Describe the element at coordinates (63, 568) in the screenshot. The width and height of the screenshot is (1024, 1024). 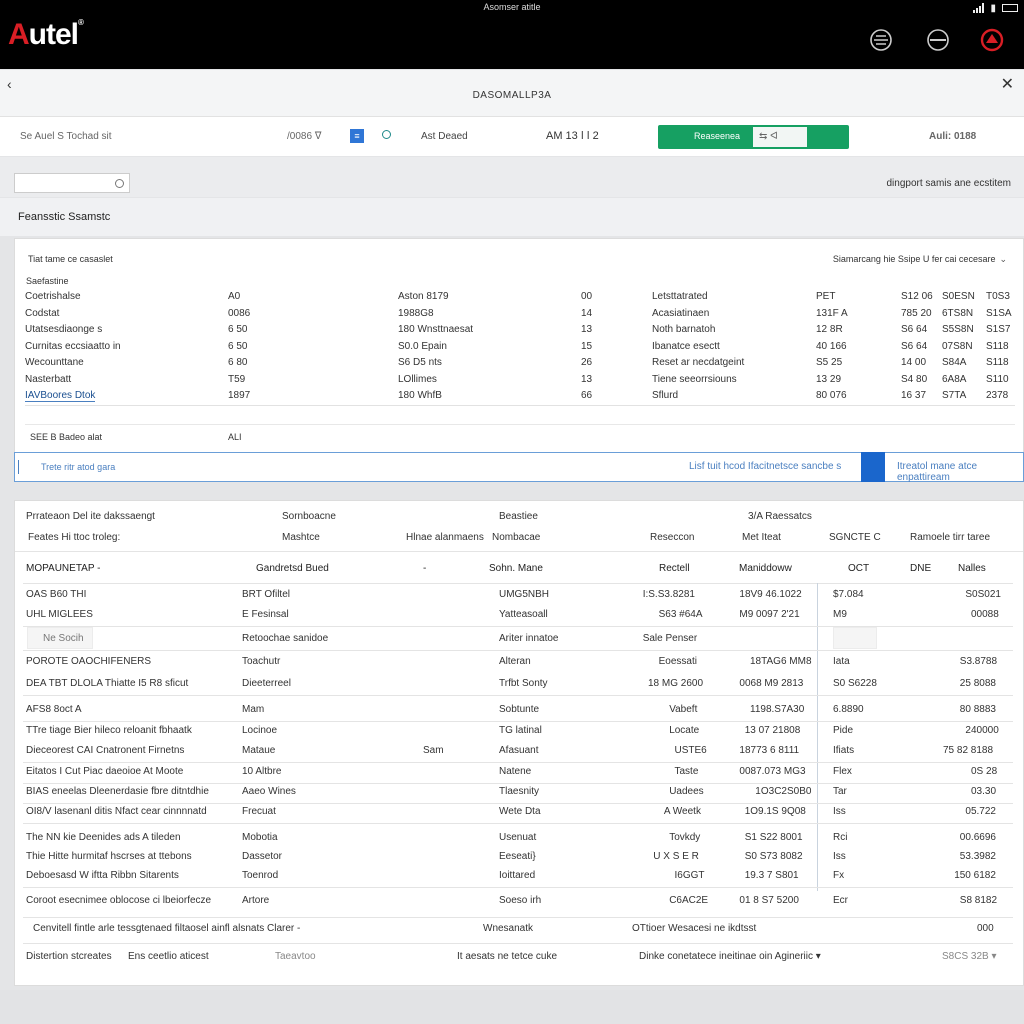
I see `column-header: MOPAUNETAP -` at that location.